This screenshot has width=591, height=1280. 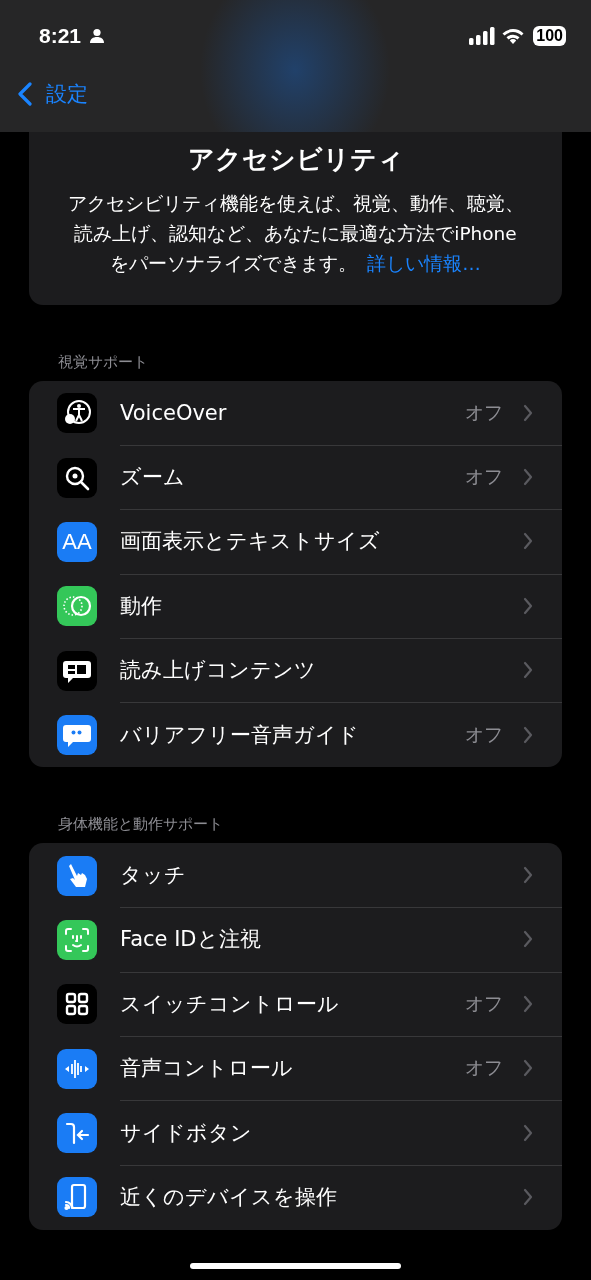 What do you see at coordinates (230, 1004) in the screenshot?
I see `row-label: スイッチコントロール` at bounding box center [230, 1004].